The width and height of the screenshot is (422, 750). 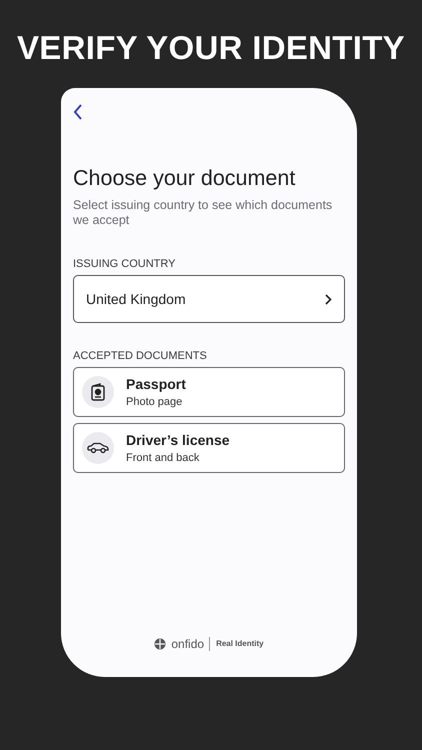 I want to click on chevron-icon, so click(x=328, y=299).